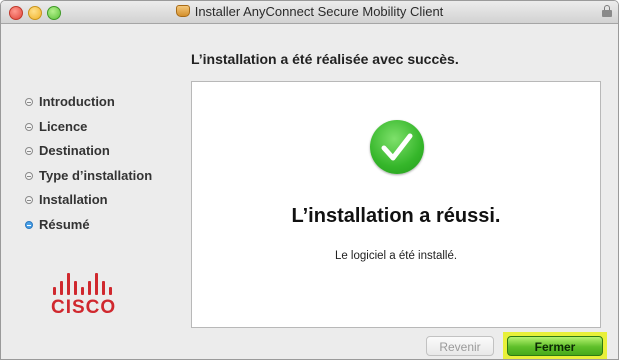 This screenshot has height=360, width=619. Describe the element at coordinates (77, 101) in the screenshot. I see `step-label: Introduction` at that location.